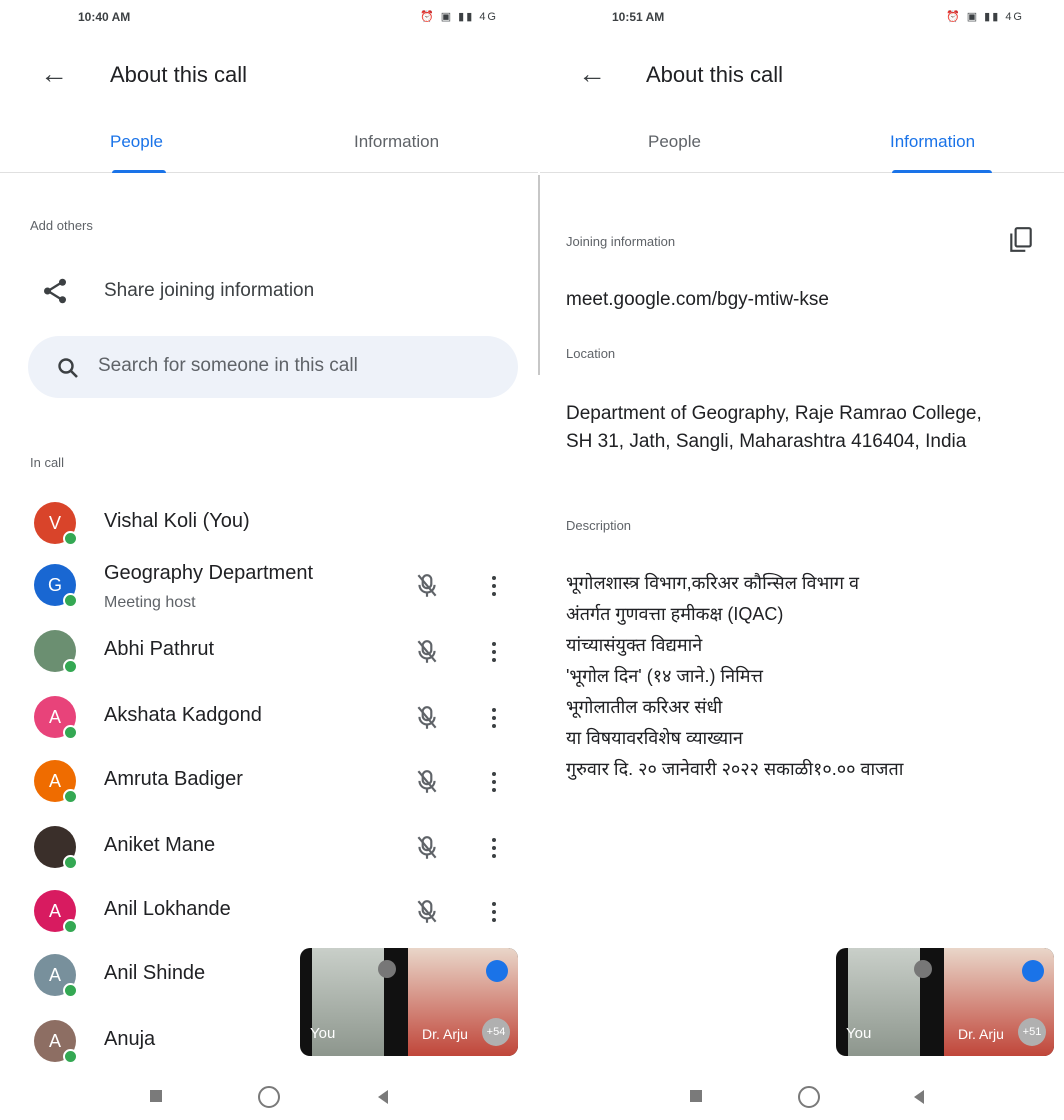  Describe the element at coordinates (183, 715) in the screenshot. I see `participant-name: Akshata Kadgond` at that location.